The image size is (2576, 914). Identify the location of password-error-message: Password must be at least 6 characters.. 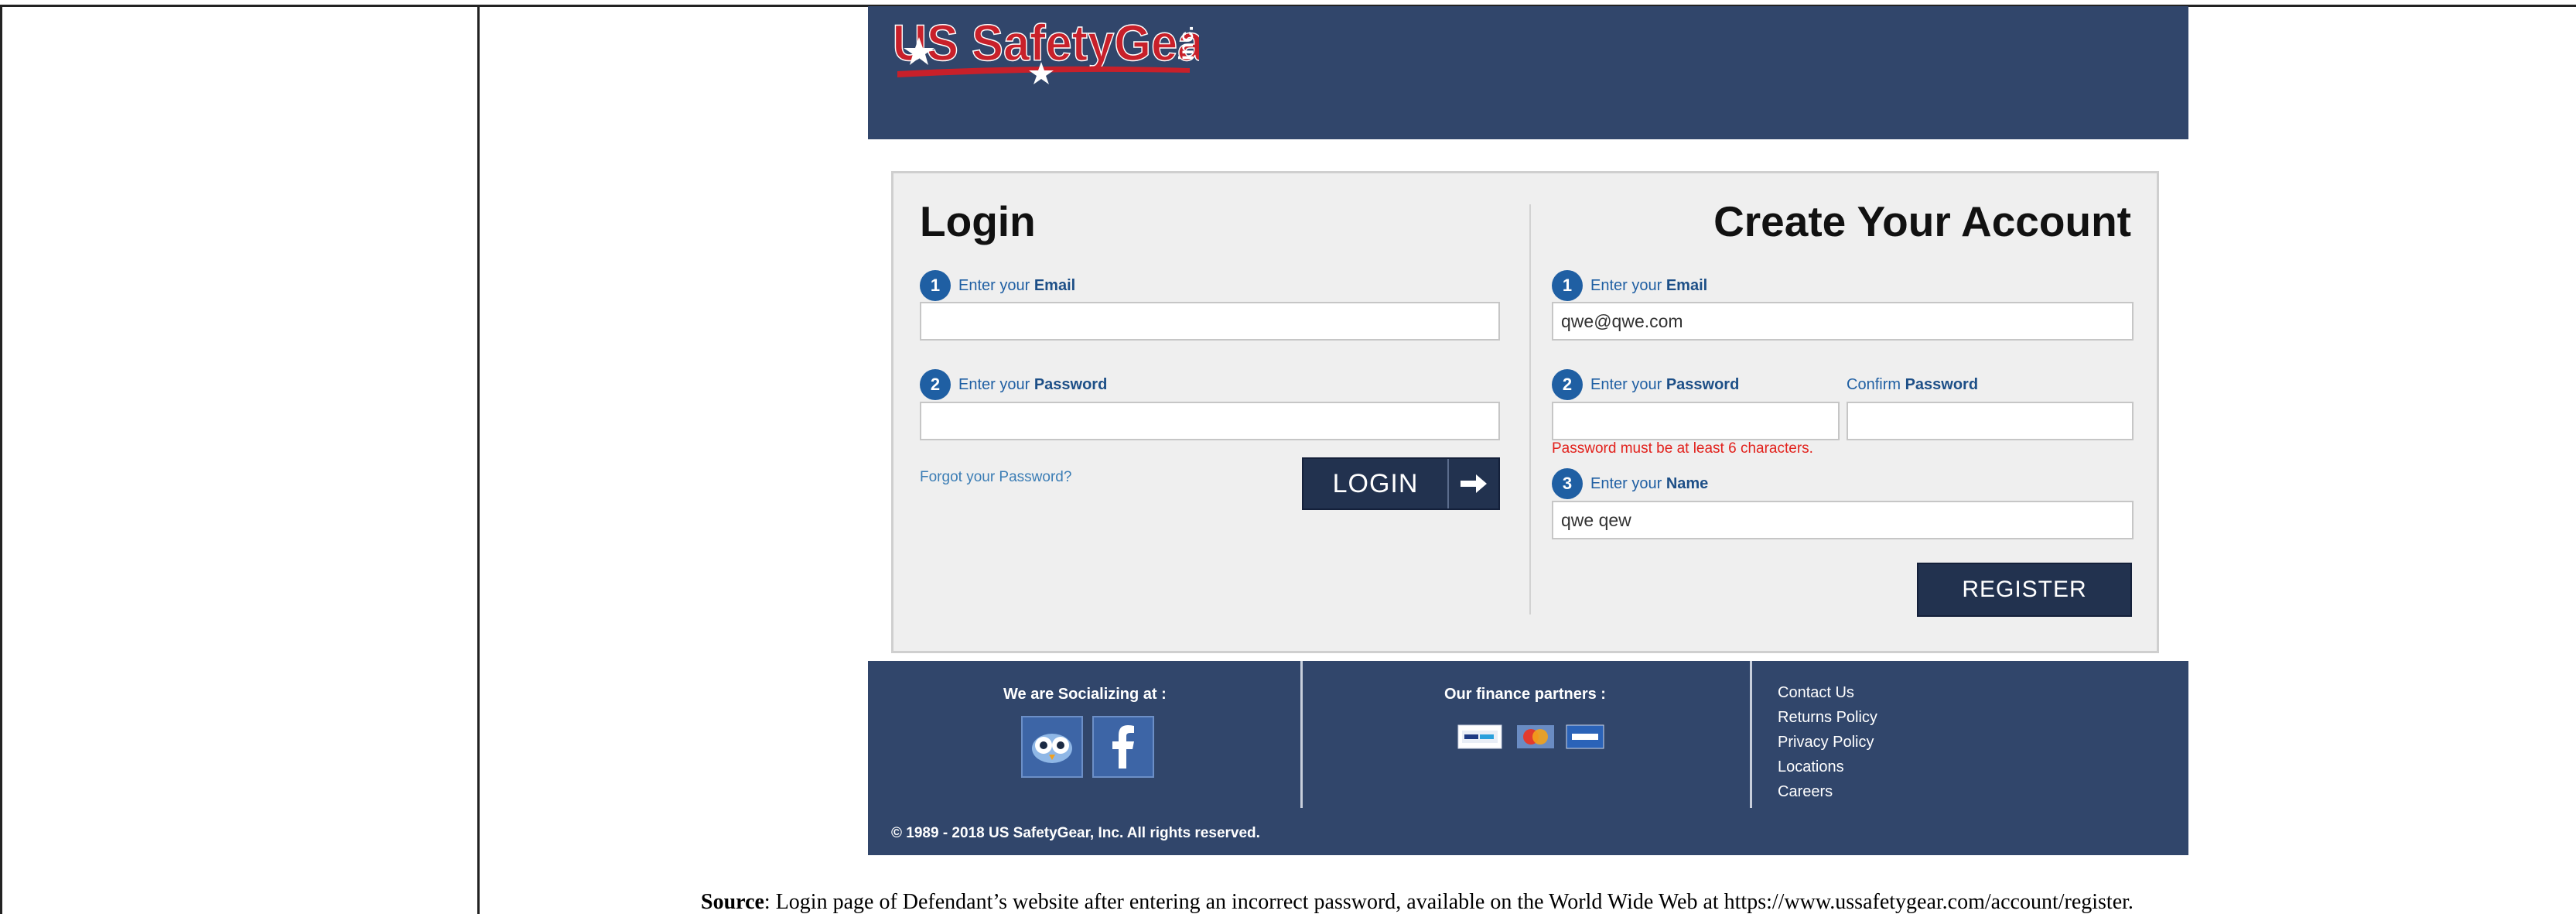
(1682, 449).